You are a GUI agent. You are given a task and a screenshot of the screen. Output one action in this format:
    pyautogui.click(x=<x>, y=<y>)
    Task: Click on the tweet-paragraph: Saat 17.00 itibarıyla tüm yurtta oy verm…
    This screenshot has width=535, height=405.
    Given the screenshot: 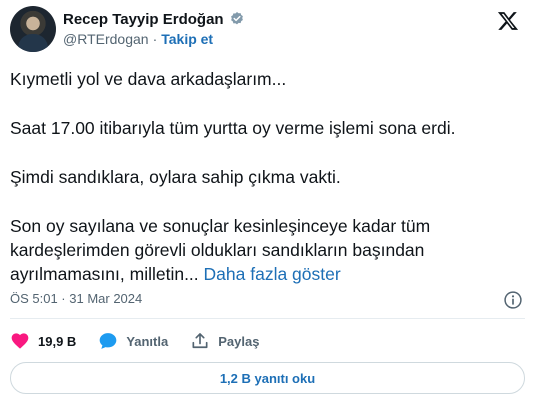 What is the action you would take?
    pyautogui.click(x=233, y=128)
    